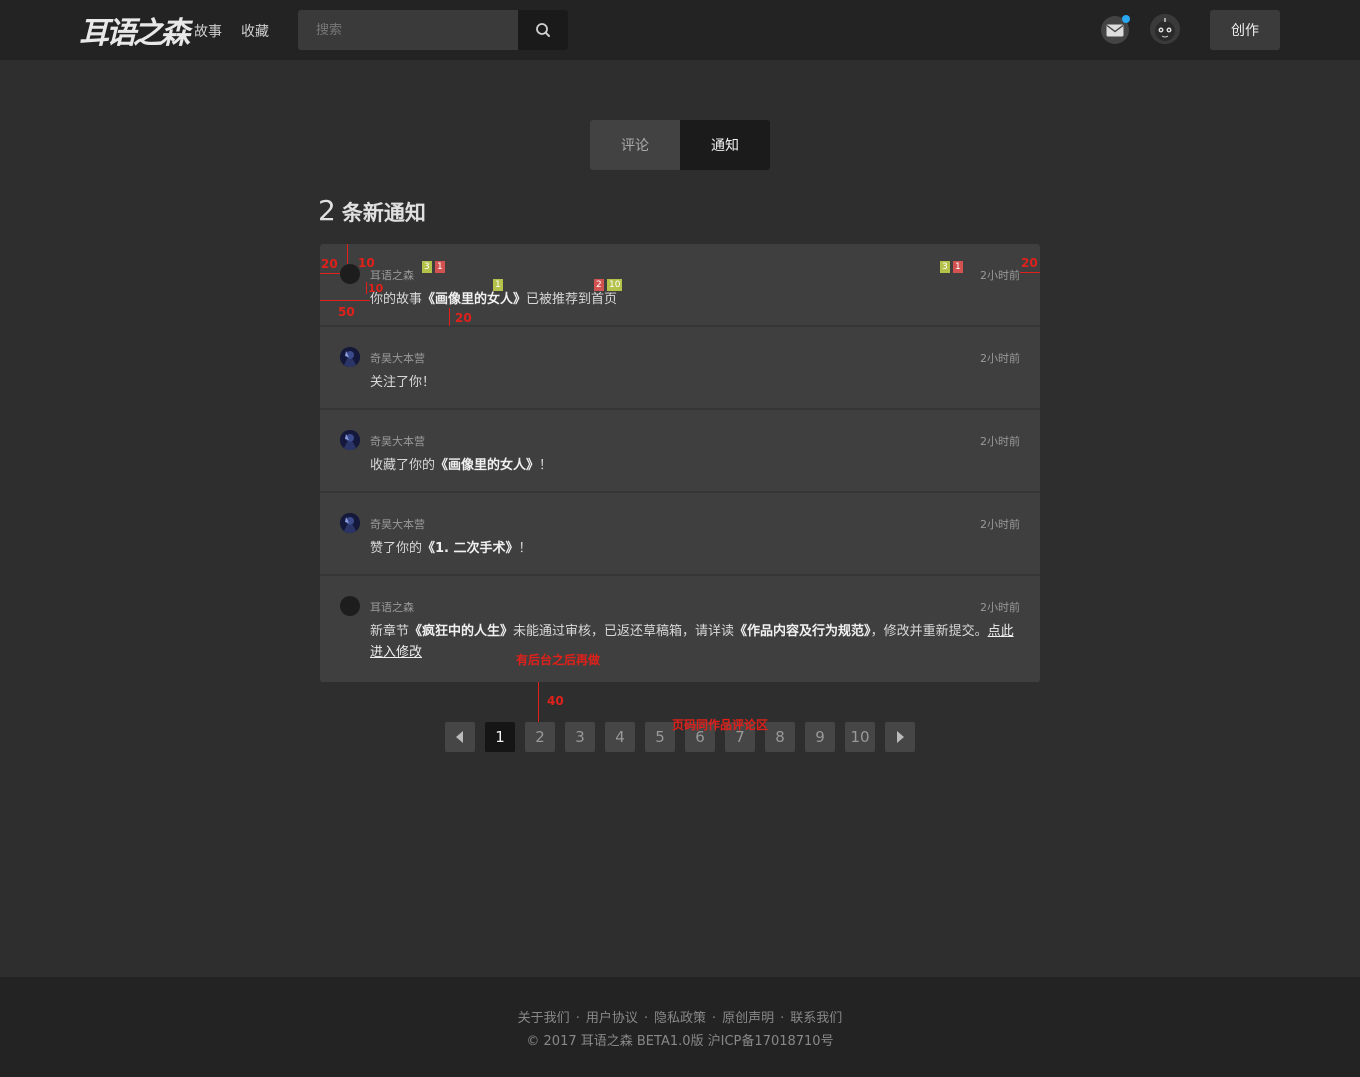  I want to click on message-text: 赞了你的, so click(396, 548).